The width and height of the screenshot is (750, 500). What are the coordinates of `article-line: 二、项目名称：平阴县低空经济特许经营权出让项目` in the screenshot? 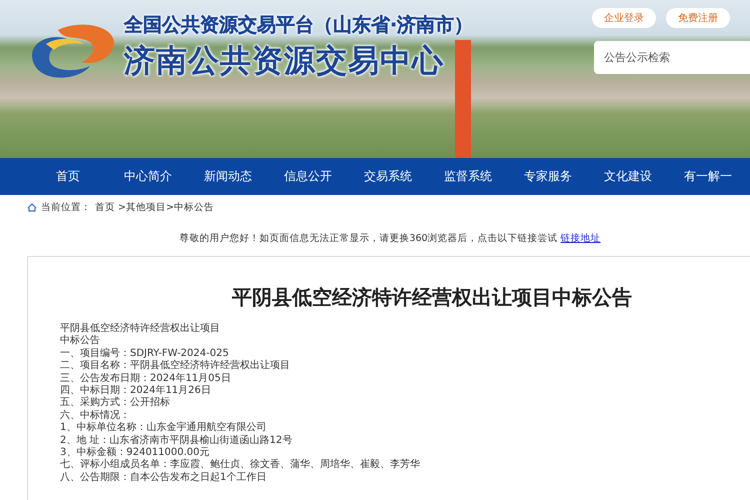 It's located at (175, 366).